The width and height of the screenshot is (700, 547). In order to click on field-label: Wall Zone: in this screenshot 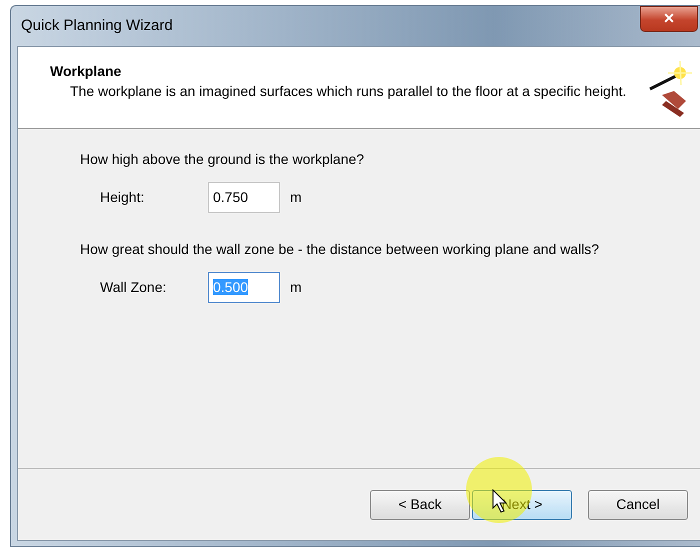, I will do `click(134, 287)`.